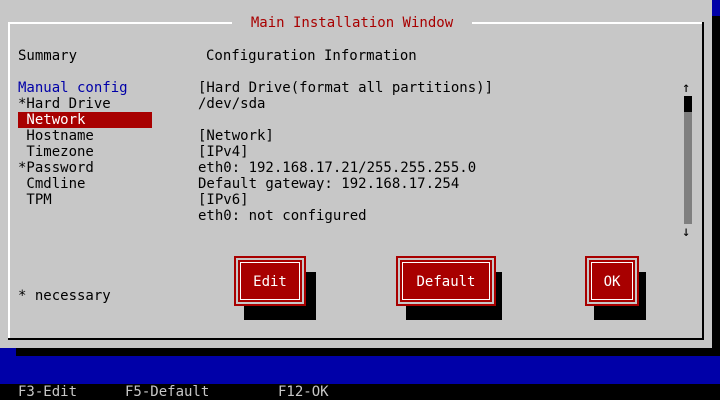 The height and width of the screenshot is (400, 720). I want to click on info-line: [IPv6], so click(223, 200).